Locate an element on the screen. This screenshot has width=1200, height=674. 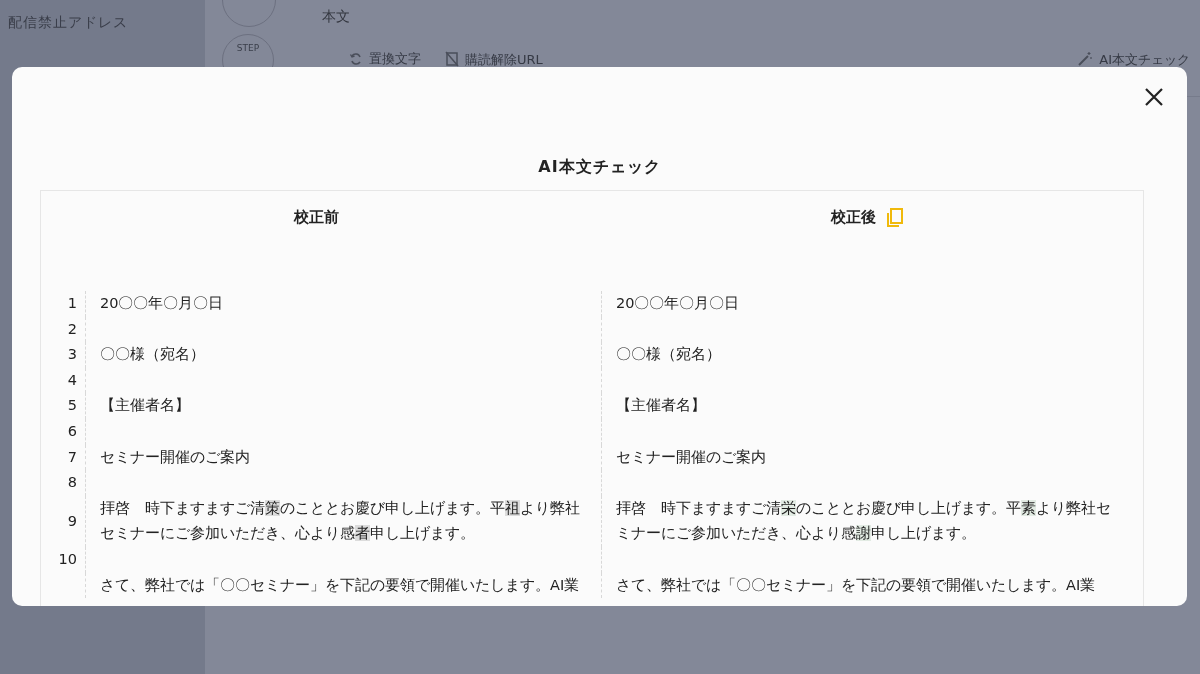
line-number: 6 is located at coordinates (72, 431).